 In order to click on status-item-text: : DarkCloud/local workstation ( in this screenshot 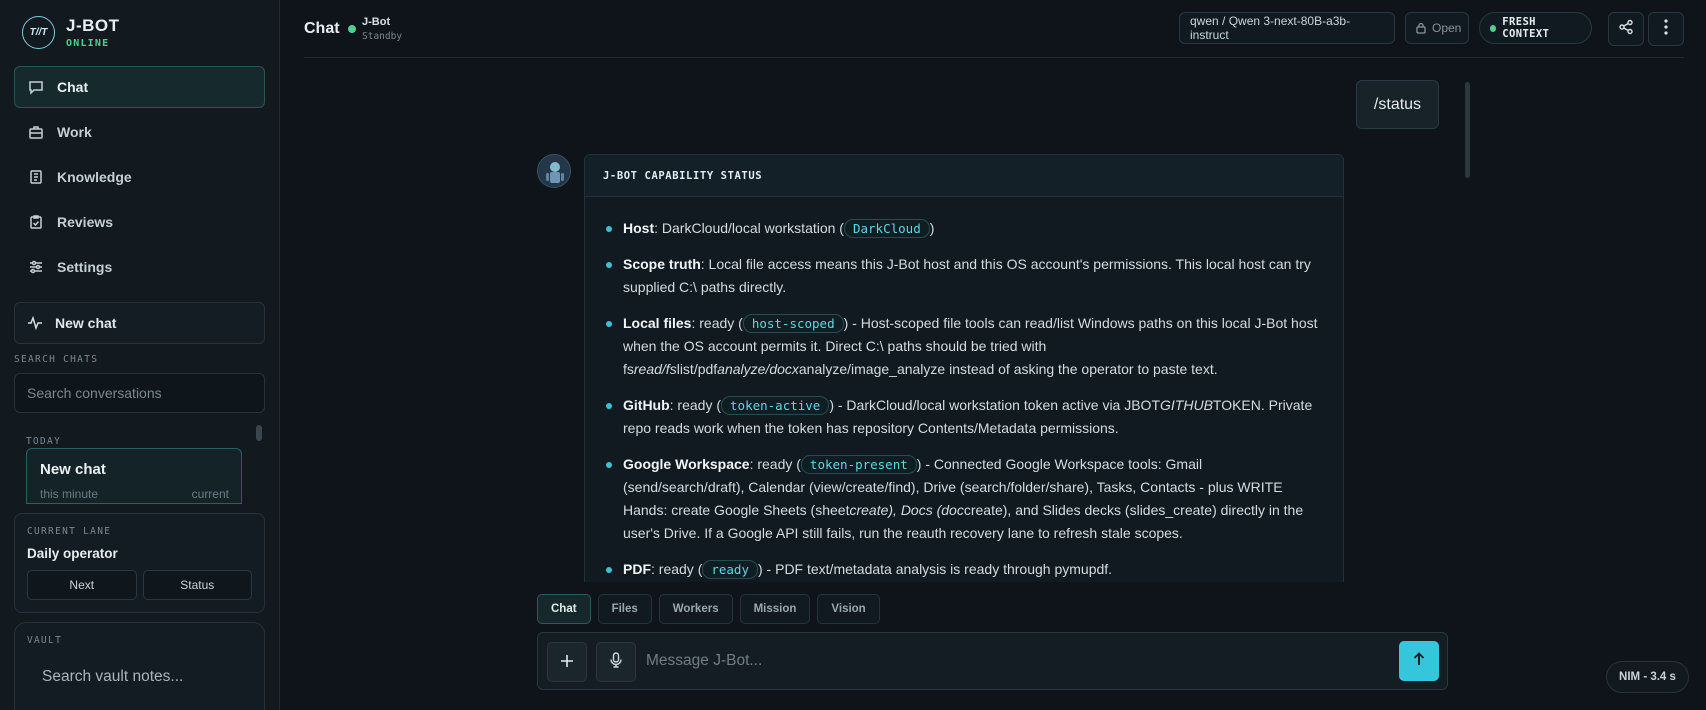, I will do `click(749, 228)`.